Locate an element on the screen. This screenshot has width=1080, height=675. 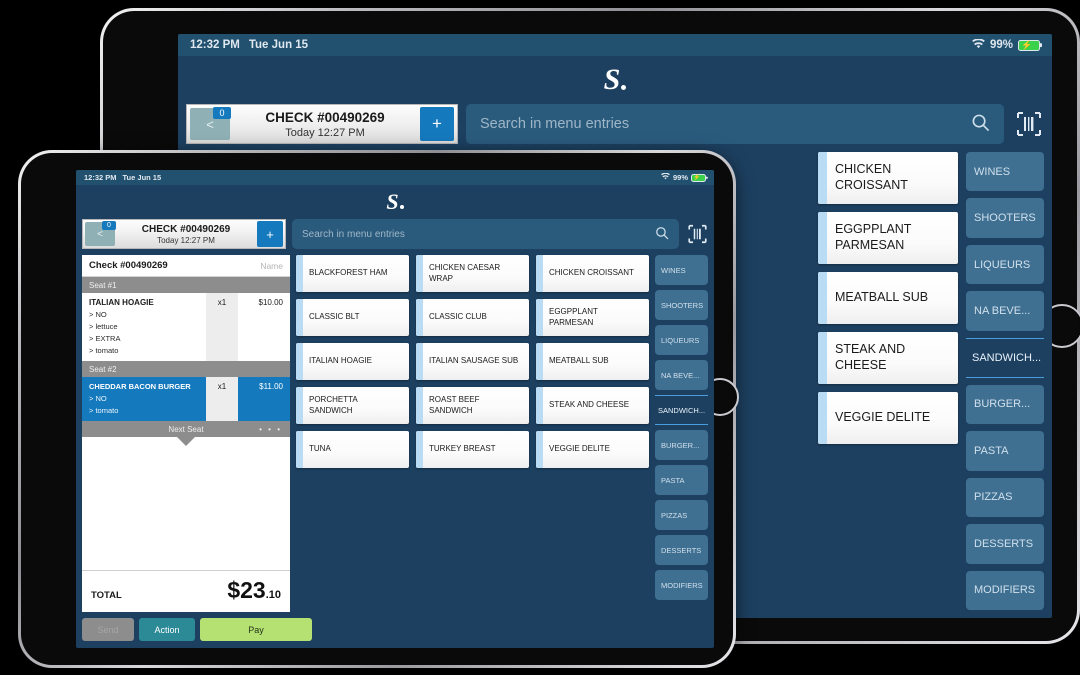
check-header-front: < 0 CHECK #00490269 Today 12:27 PM + is located at coordinates (184, 234).